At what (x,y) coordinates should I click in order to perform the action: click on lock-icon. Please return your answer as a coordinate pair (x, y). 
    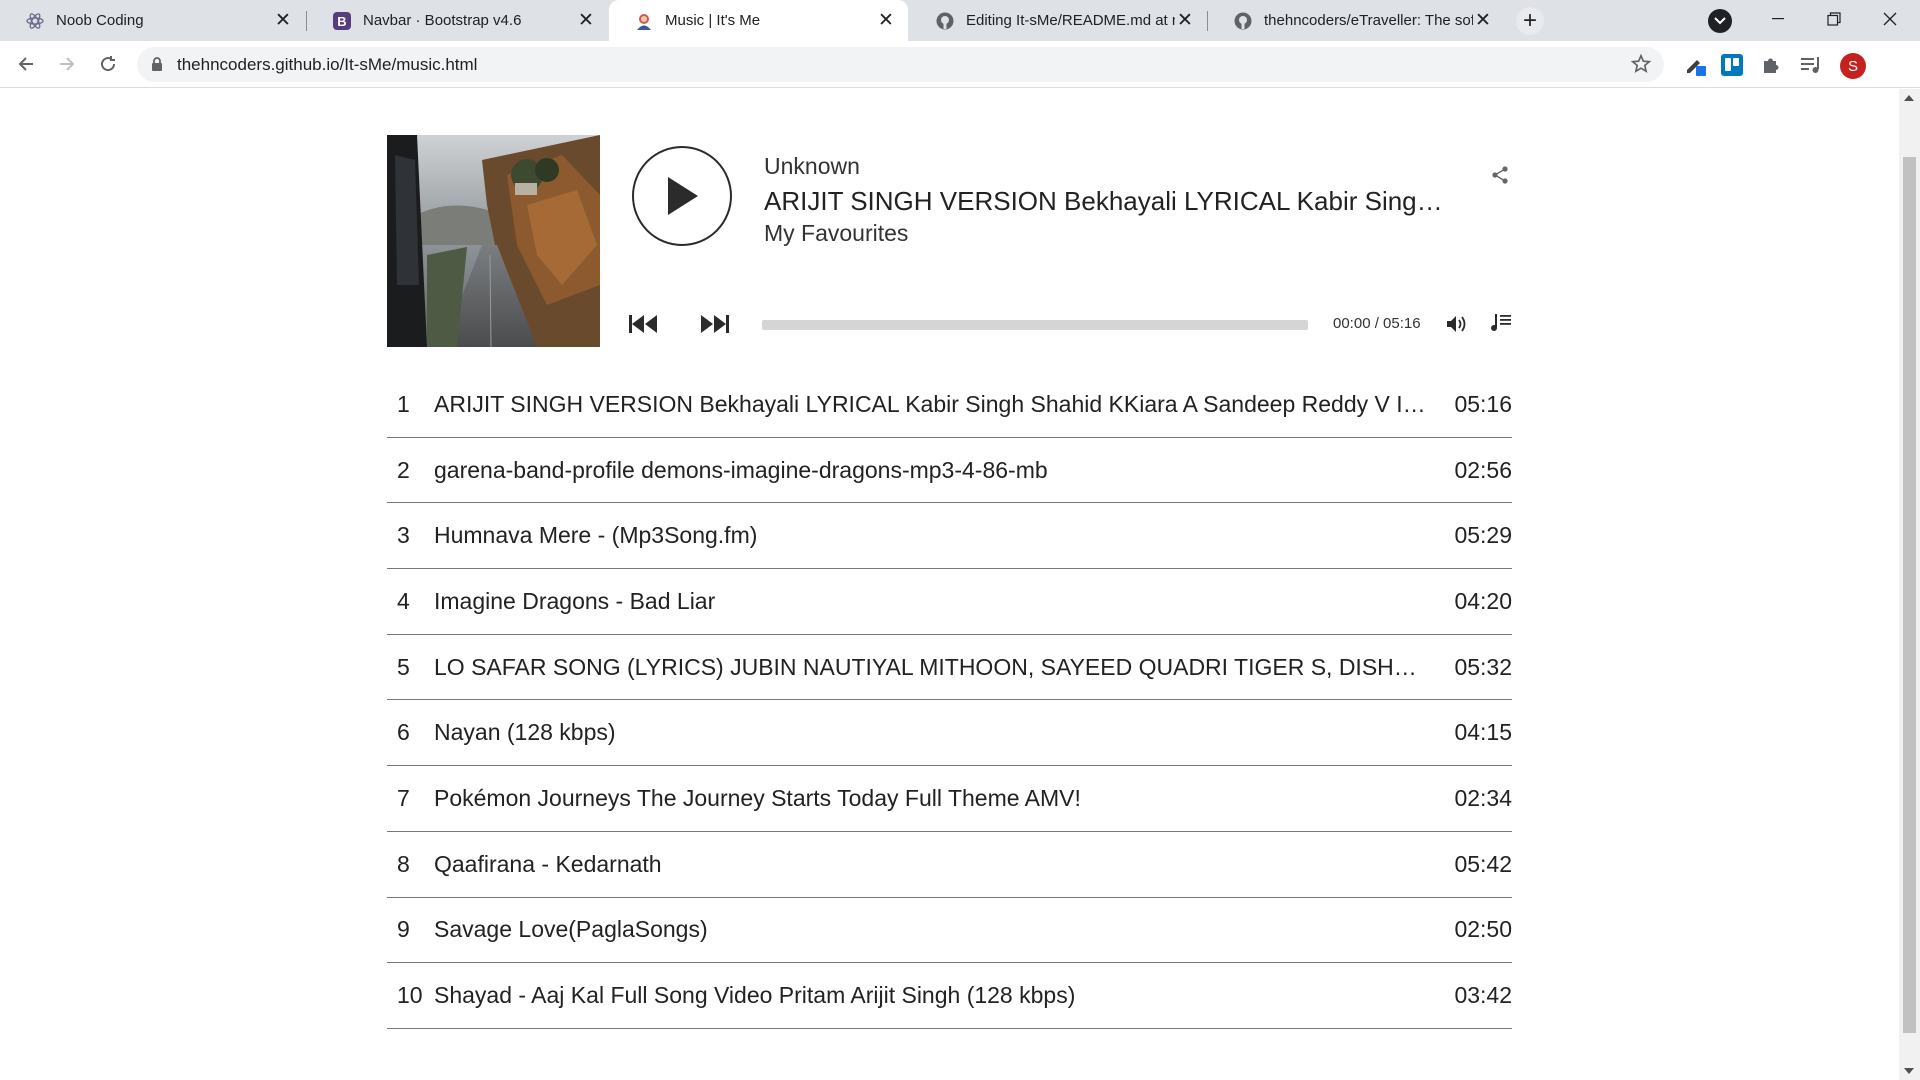
    Looking at the image, I should click on (157, 67).